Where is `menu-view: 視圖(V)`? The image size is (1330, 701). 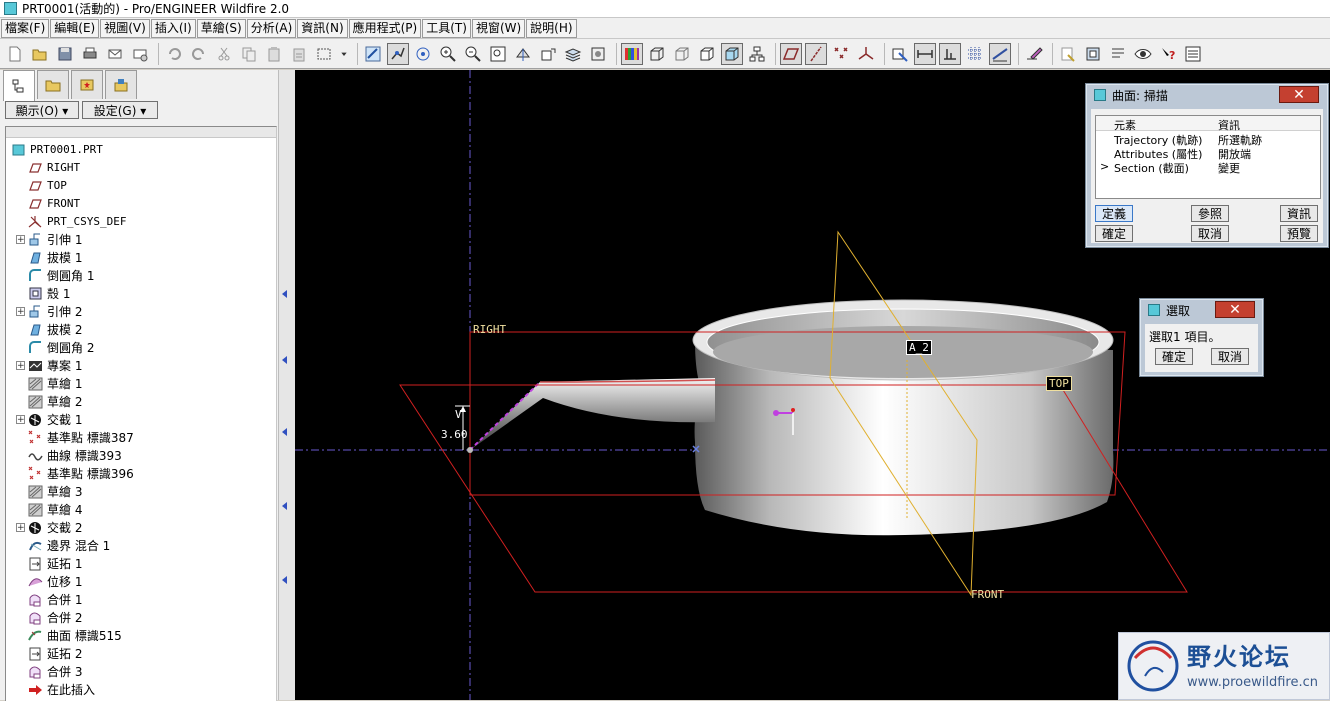 menu-view: 視圖(V) is located at coordinates (125, 28).